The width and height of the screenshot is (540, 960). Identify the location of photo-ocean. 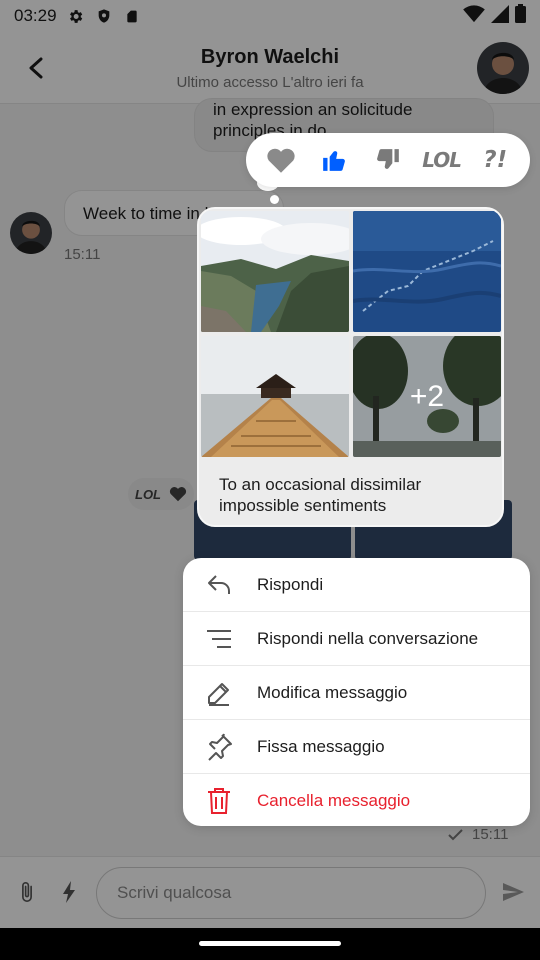
(427, 271).